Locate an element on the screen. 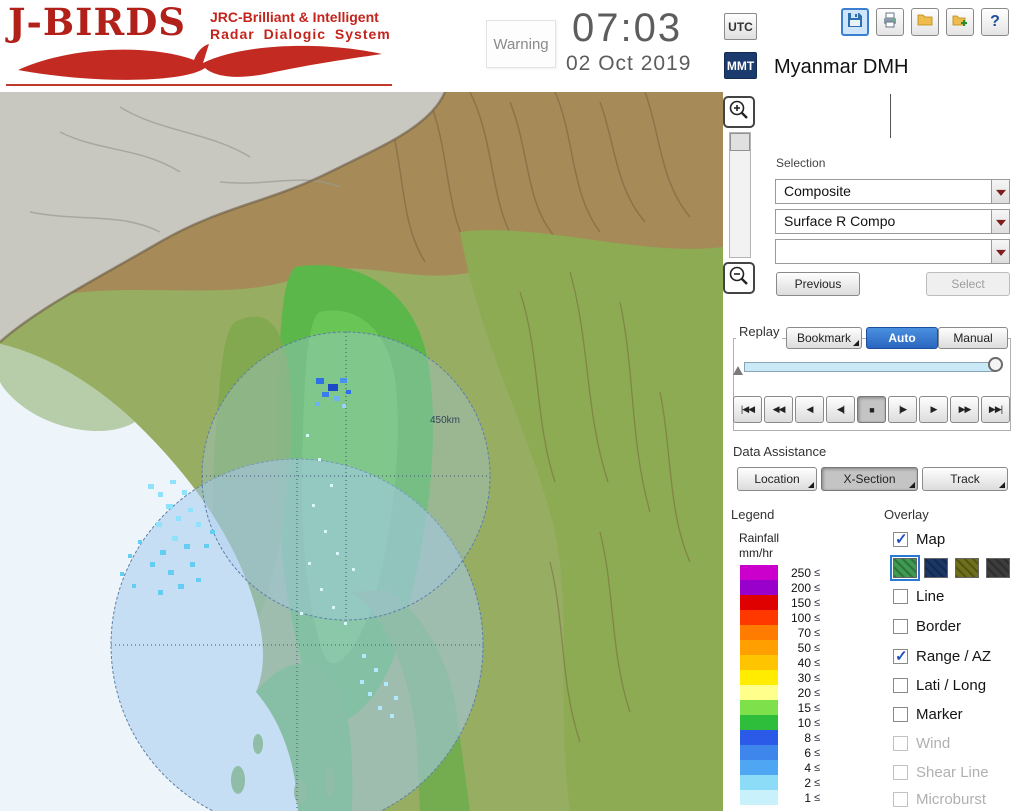 Image resolution: width=1030 pixels, height=811 pixels. track-button: Track is located at coordinates (965, 479).